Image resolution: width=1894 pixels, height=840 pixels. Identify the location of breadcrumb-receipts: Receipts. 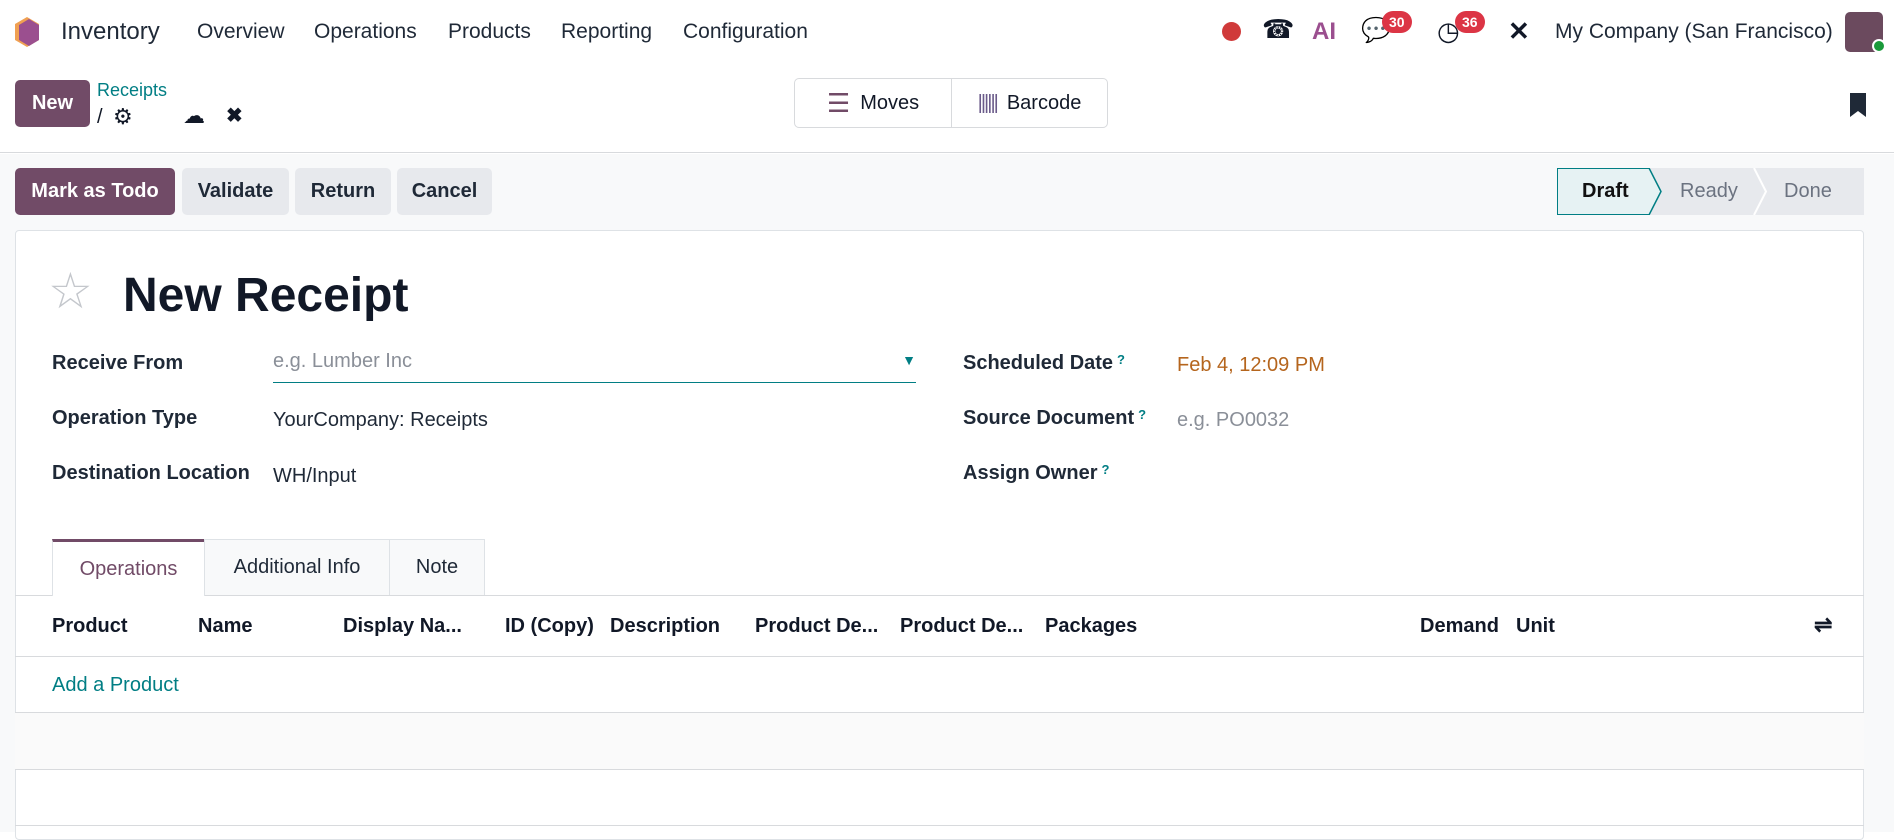
(132, 90).